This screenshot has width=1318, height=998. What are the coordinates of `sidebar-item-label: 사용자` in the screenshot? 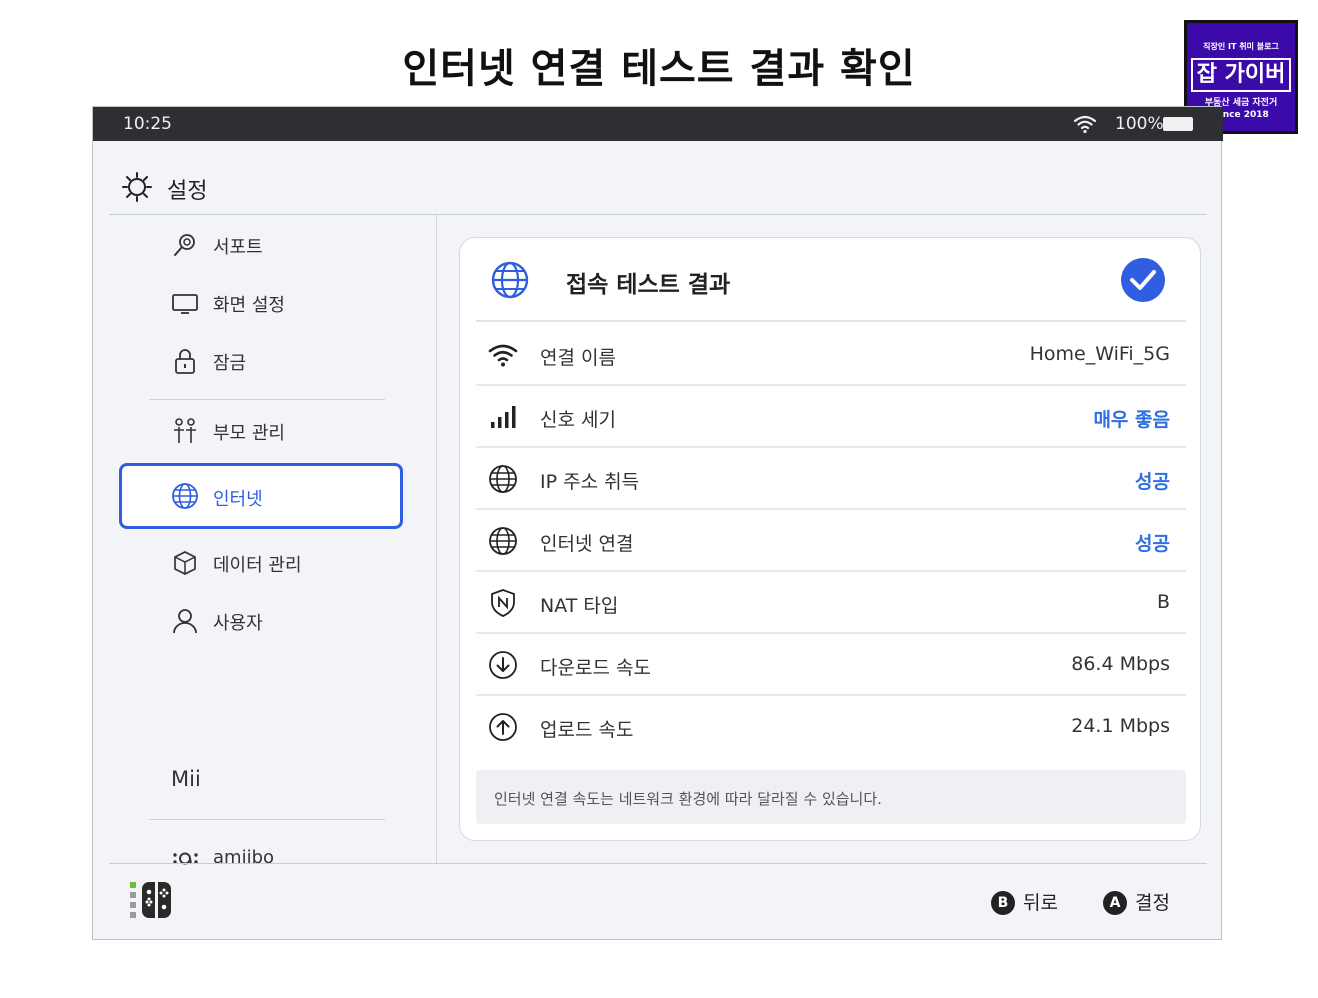 It's located at (238, 623).